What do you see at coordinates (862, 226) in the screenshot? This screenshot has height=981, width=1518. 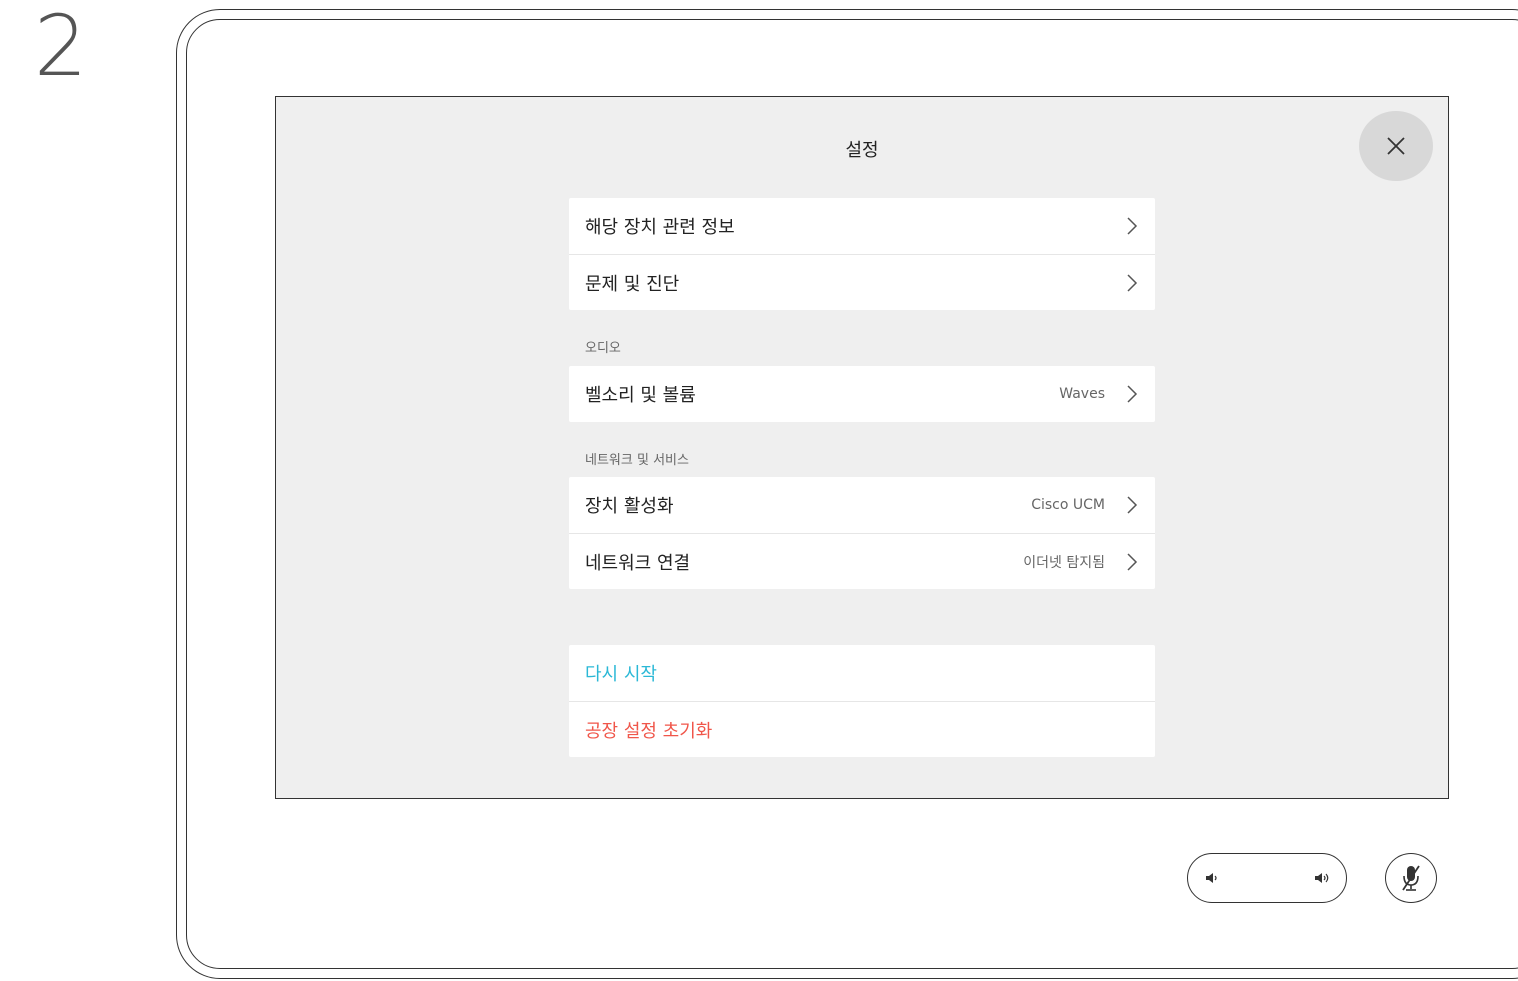 I see `menu-item-device-info: 해당 장치 관련 정보` at bounding box center [862, 226].